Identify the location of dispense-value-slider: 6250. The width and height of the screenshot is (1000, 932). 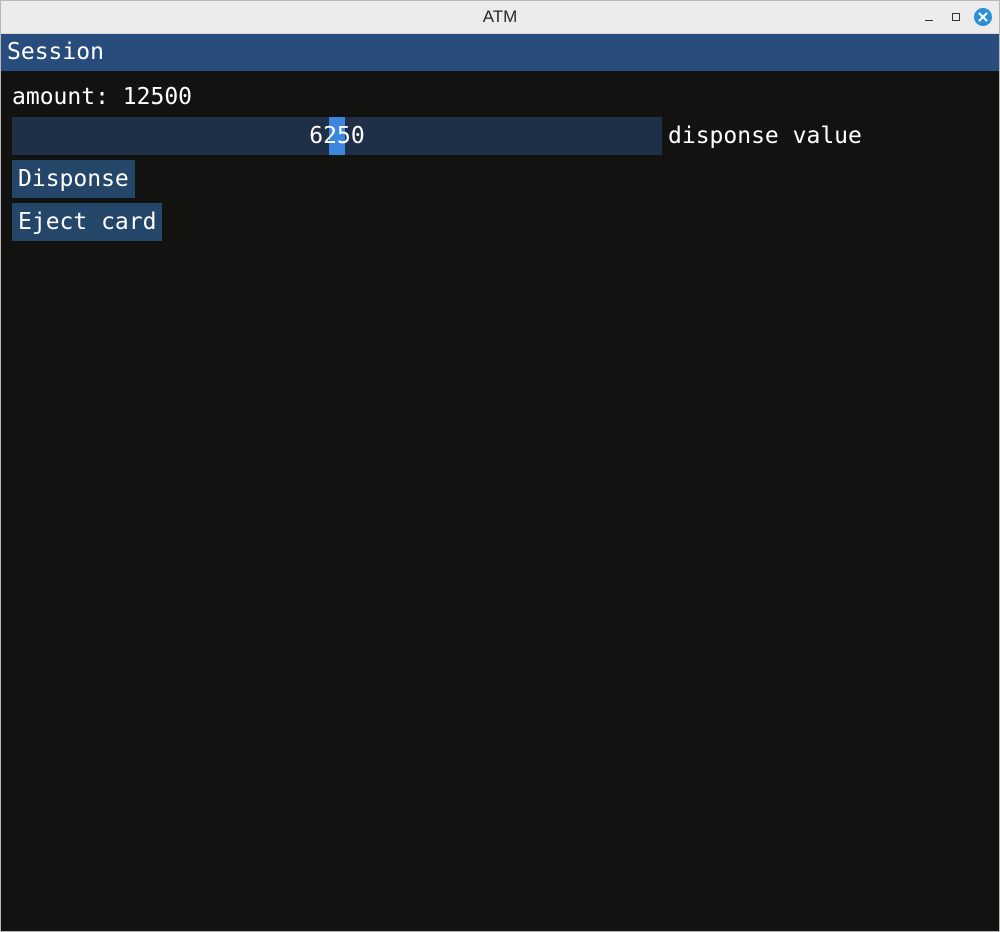
(337, 136).